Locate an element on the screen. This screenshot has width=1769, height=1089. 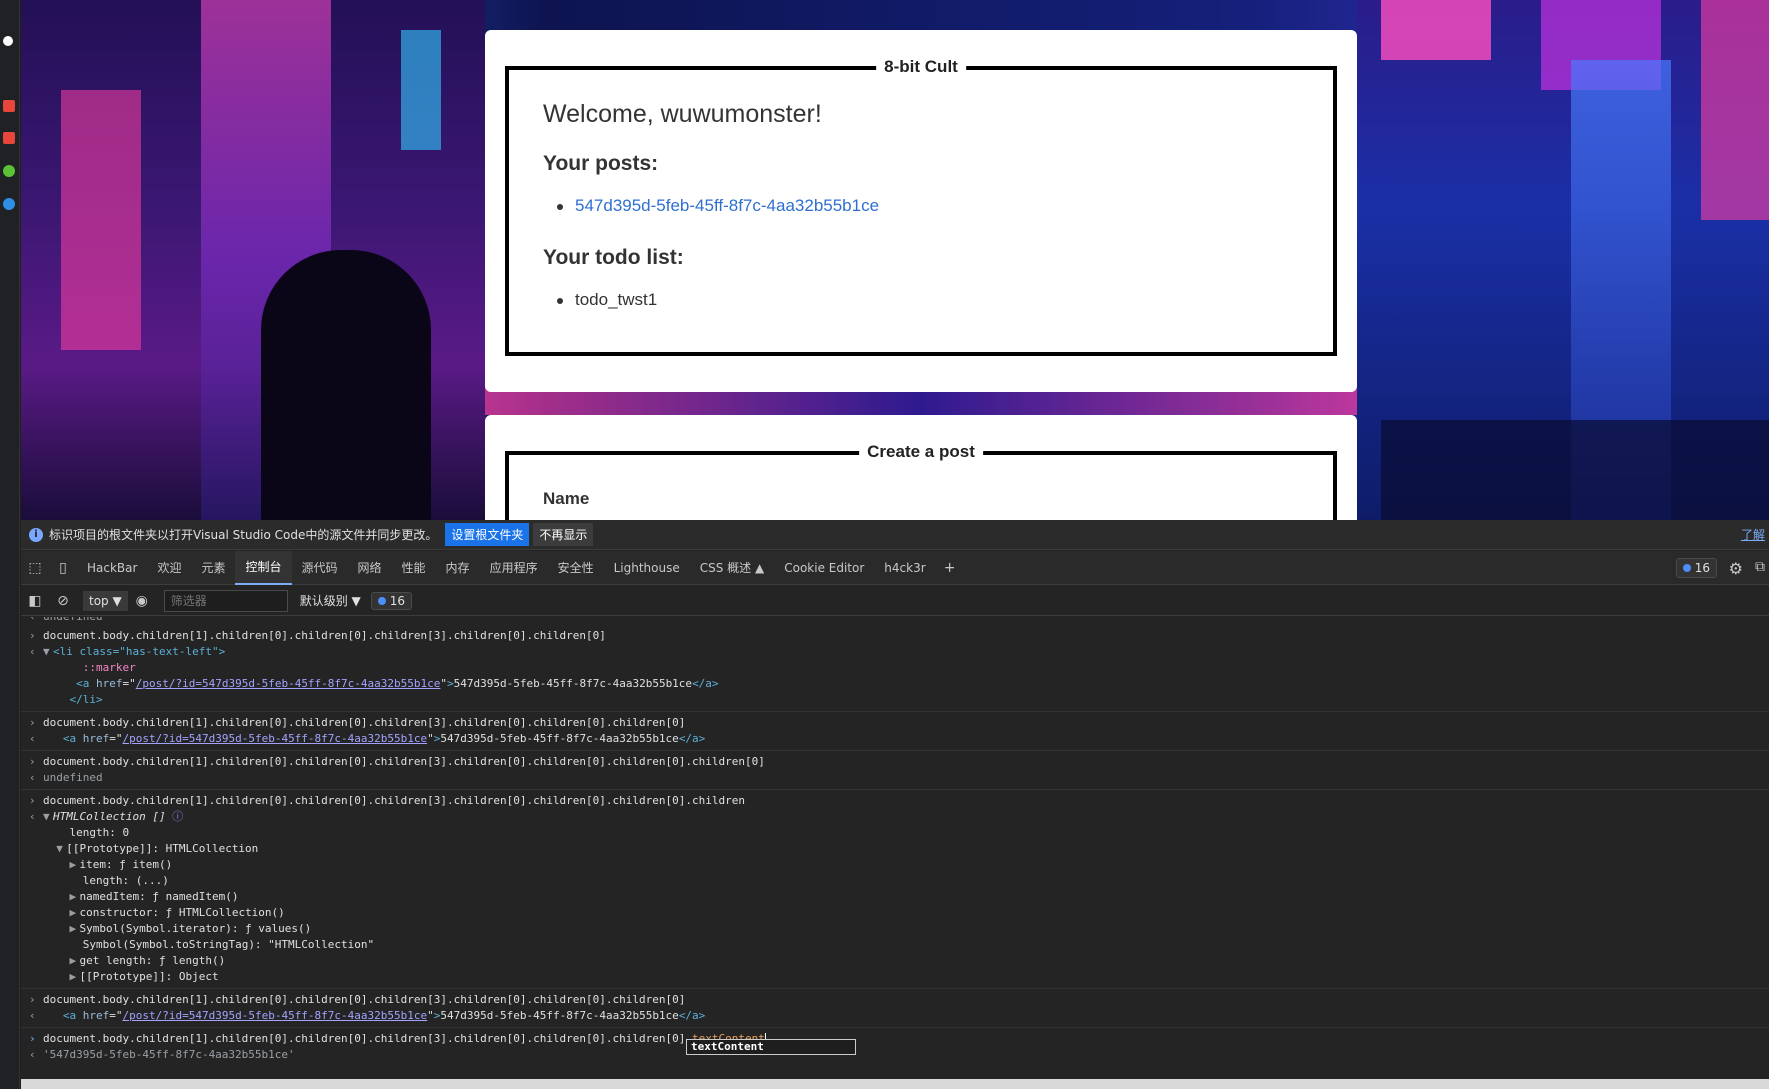
console-result: ▶ namedItem: ƒ namedItem() is located at coordinates (895, 897).